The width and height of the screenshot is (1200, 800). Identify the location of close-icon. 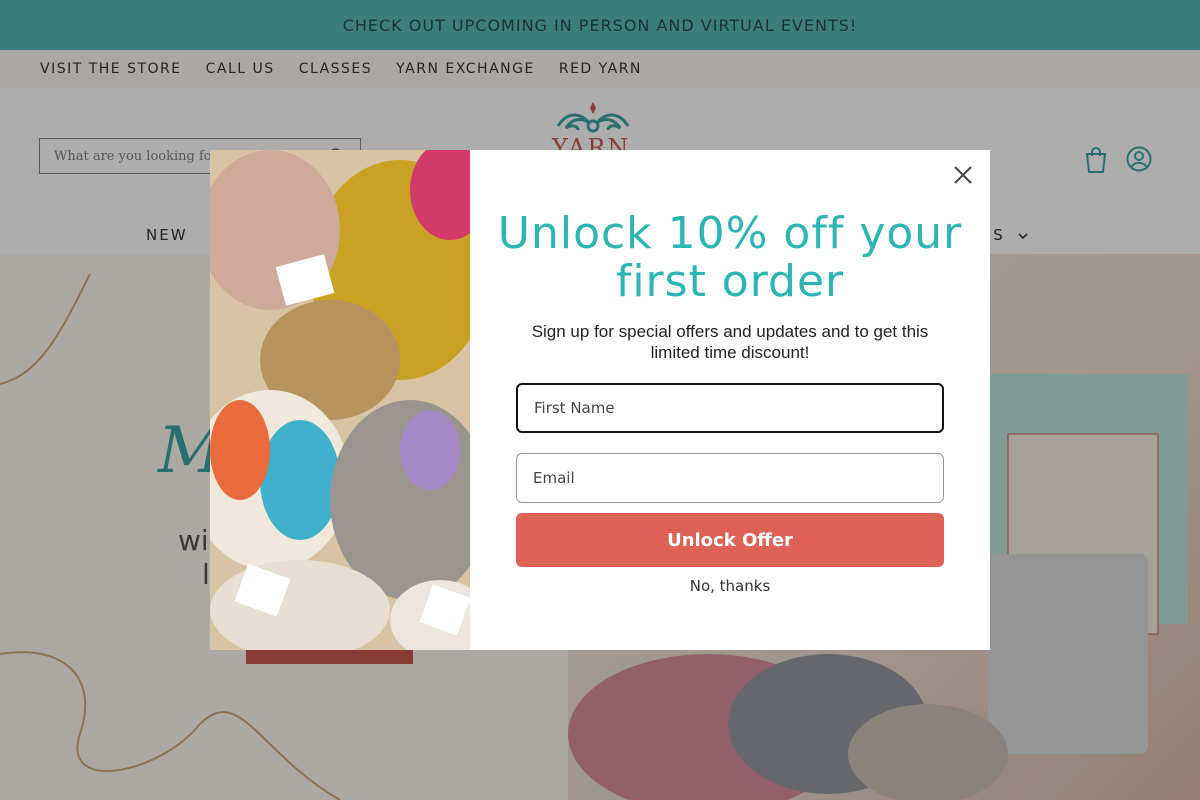
(963, 175).